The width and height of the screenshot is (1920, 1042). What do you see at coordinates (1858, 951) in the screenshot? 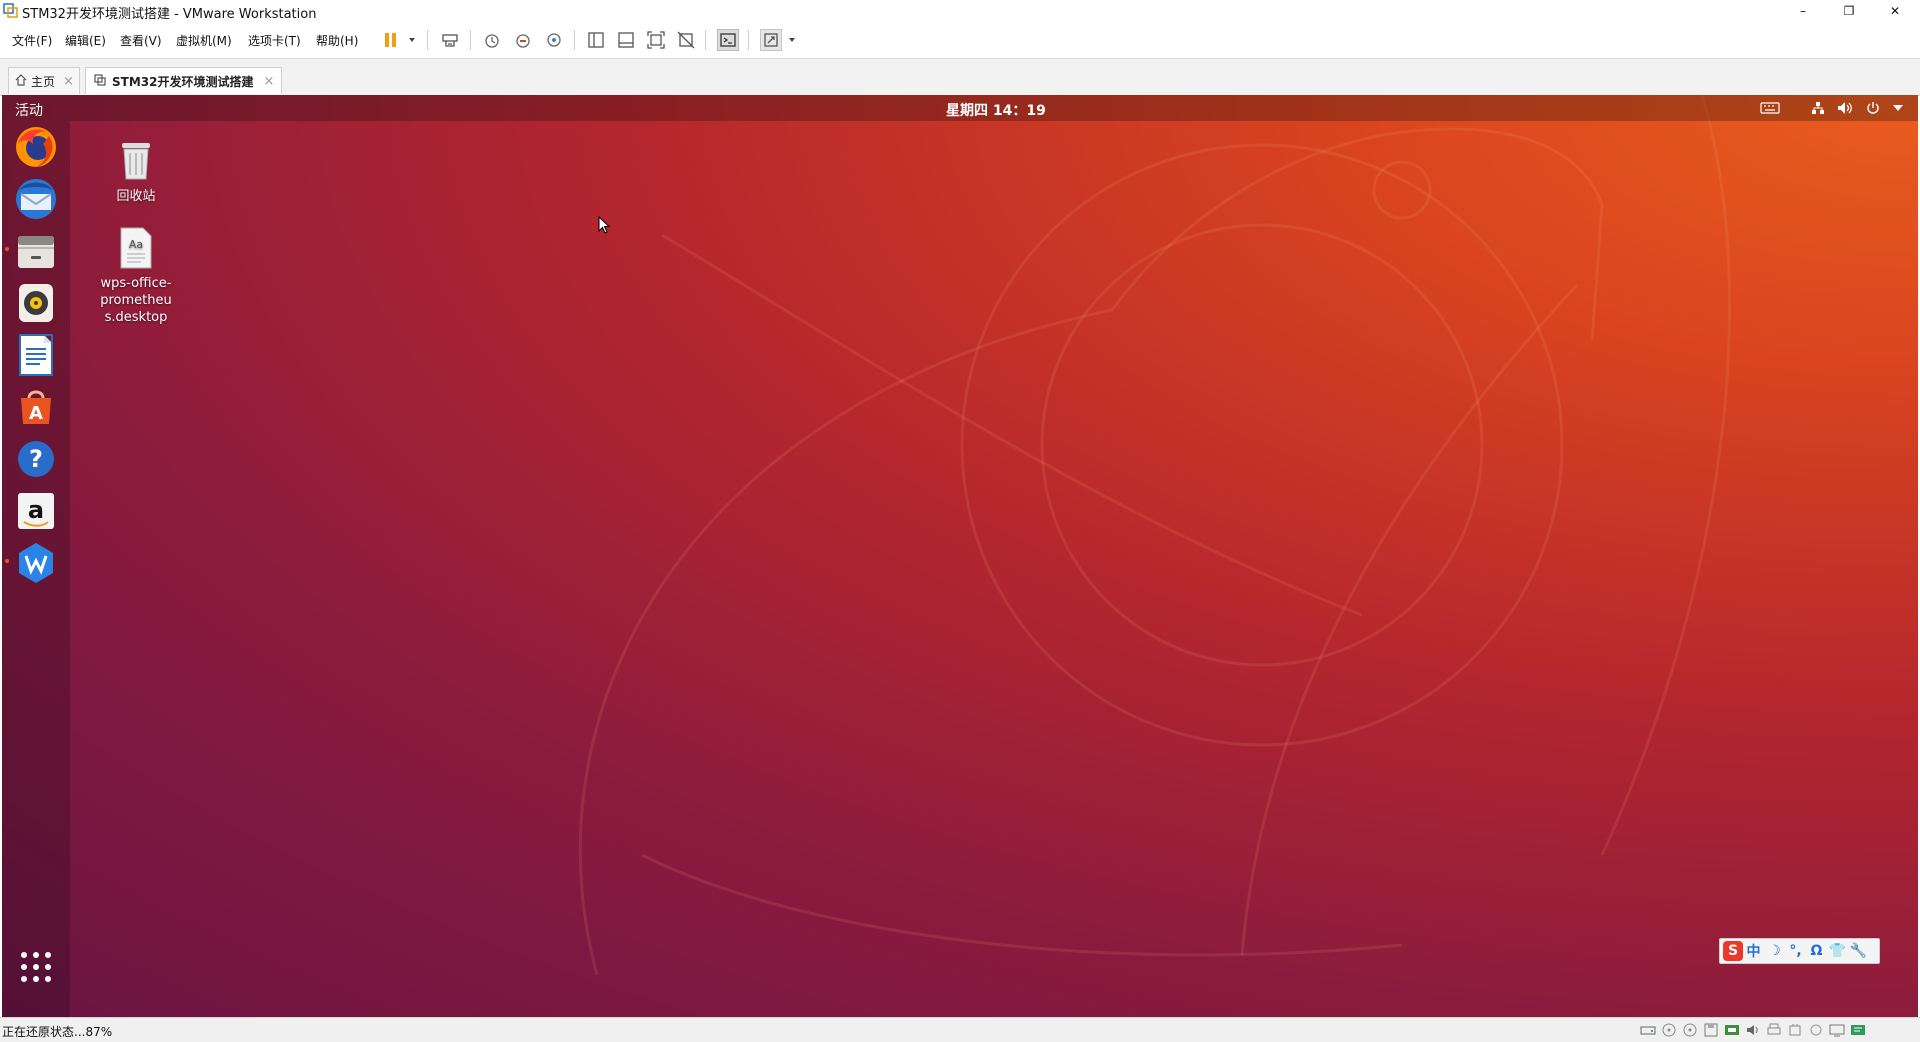
I see `ime-settings-wrench-icon: 🔧` at bounding box center [1858, 951].